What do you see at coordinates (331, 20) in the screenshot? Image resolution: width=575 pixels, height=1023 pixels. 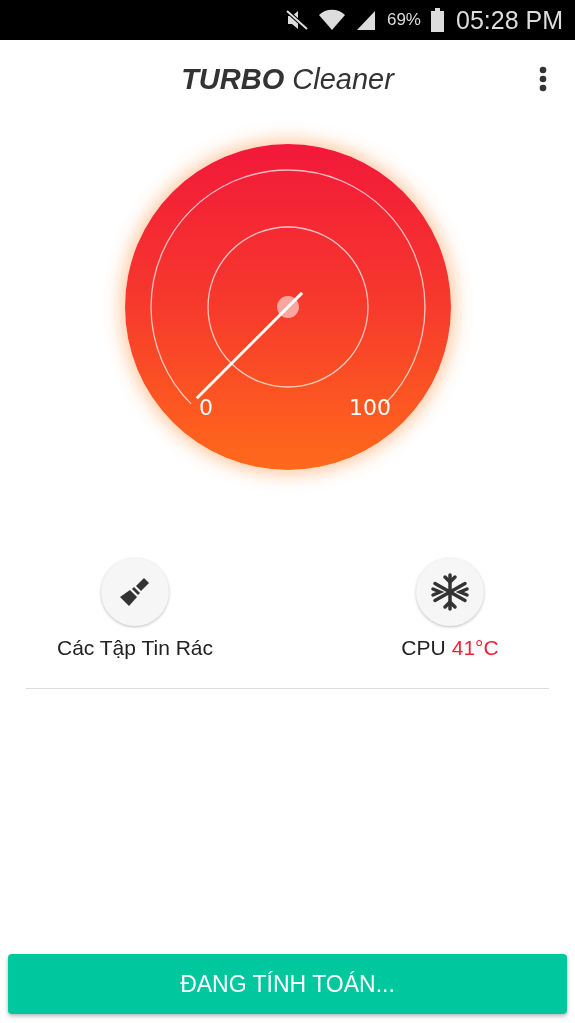 I see `wifi-icon` at bounding box center [331, 20].